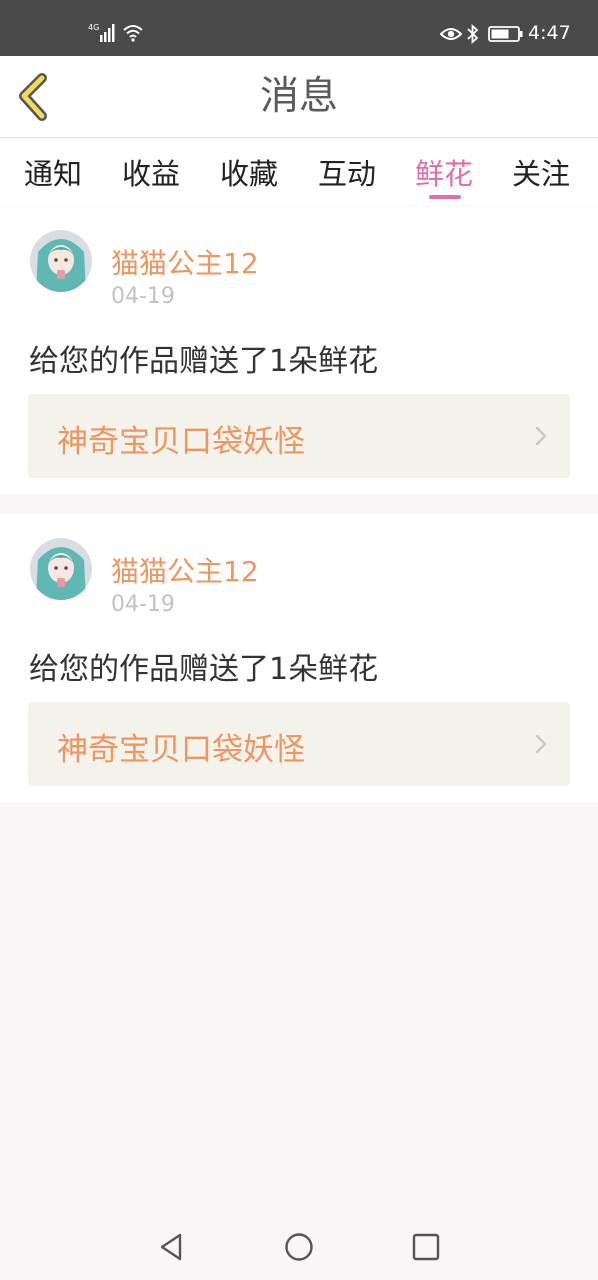 The image size is (598, 1280). I want to click on tab-interactions: 互动, so click(347, 172).